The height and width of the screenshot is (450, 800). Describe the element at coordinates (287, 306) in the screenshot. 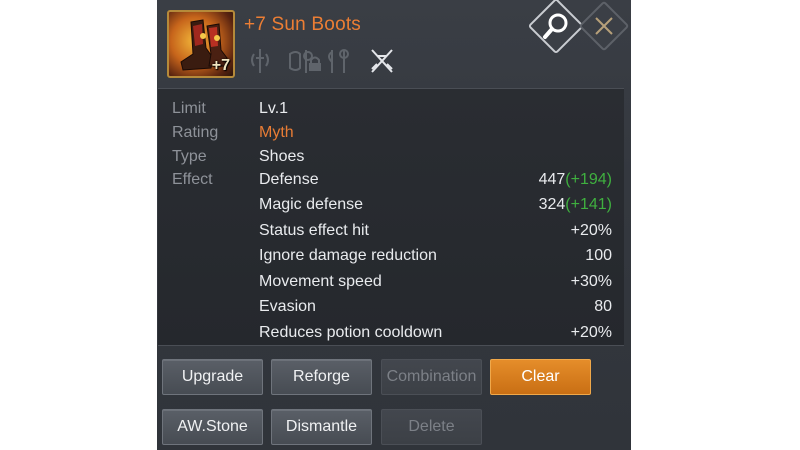

I see `effect-name: Evasion` at that location.